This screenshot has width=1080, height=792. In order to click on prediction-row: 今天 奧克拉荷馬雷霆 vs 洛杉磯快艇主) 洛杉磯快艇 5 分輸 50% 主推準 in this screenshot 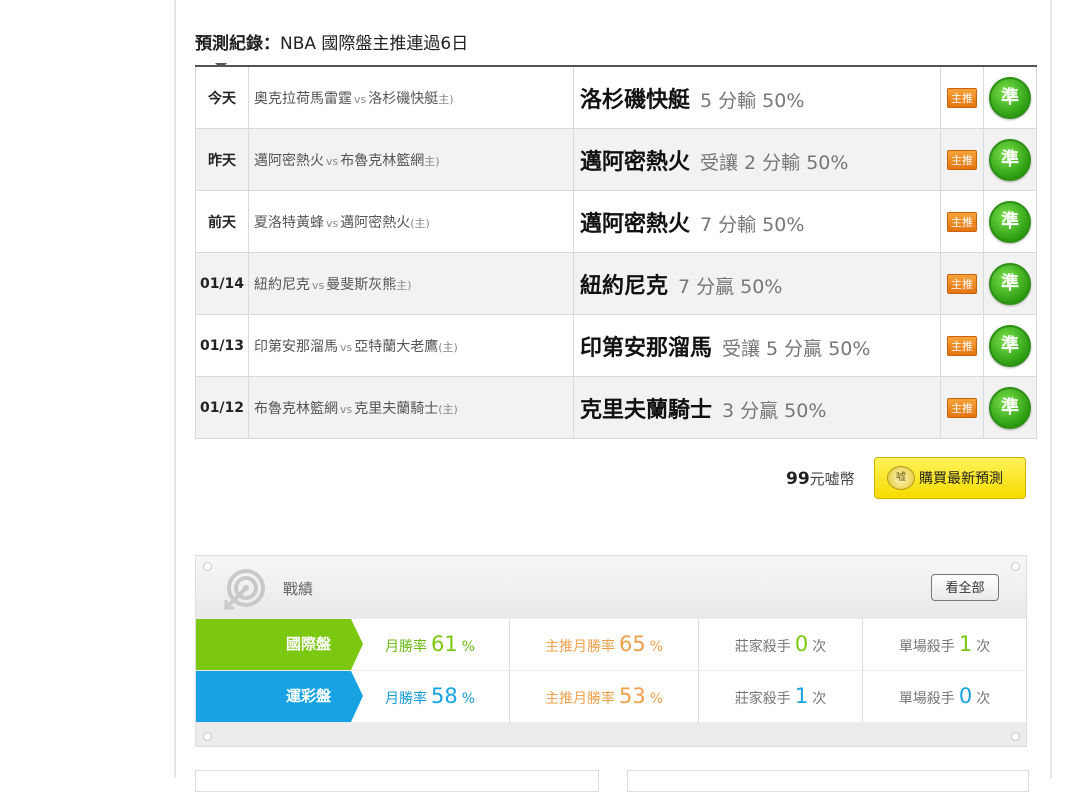, I will do `click(616, 97)`.